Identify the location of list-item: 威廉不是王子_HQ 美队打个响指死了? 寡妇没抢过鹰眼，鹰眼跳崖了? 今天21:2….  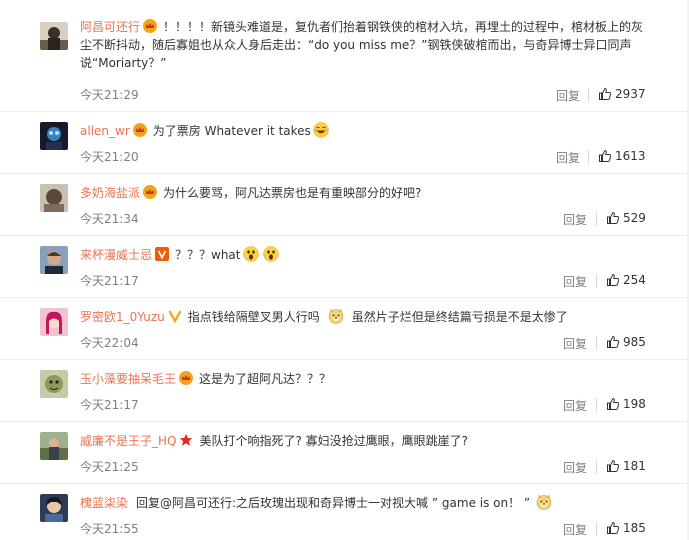
(344, 453).